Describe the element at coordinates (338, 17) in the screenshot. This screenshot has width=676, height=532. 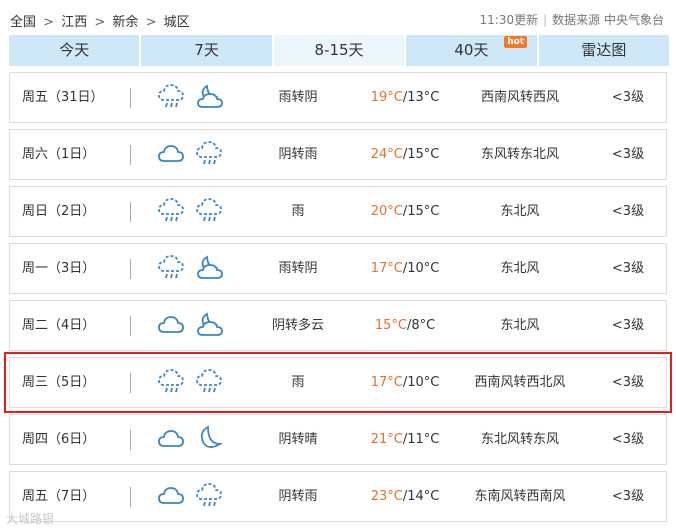
I see `top-bar: 全国 > 江西 > 新余 > 城区 11:30更新 | 数据来源 中央气象台` at that location.